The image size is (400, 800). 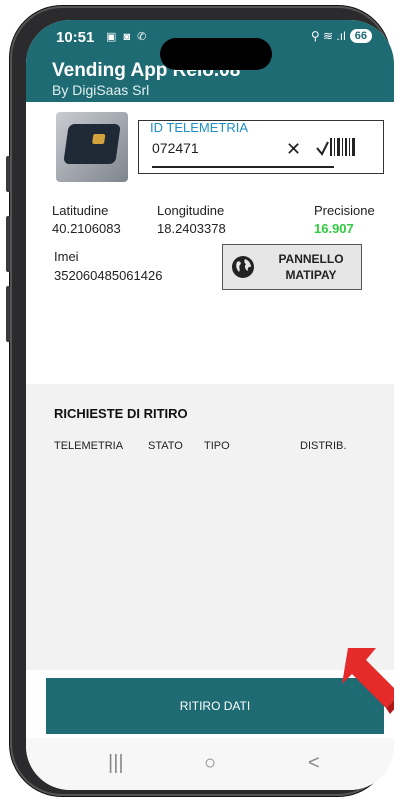 I want to click on globe-icon, so click(x=243, y=267).